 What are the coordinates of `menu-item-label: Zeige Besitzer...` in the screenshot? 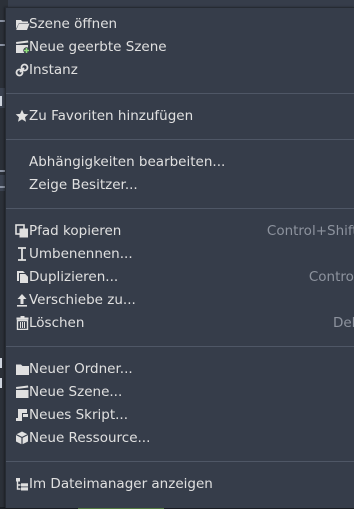 It's located at (83, 185).